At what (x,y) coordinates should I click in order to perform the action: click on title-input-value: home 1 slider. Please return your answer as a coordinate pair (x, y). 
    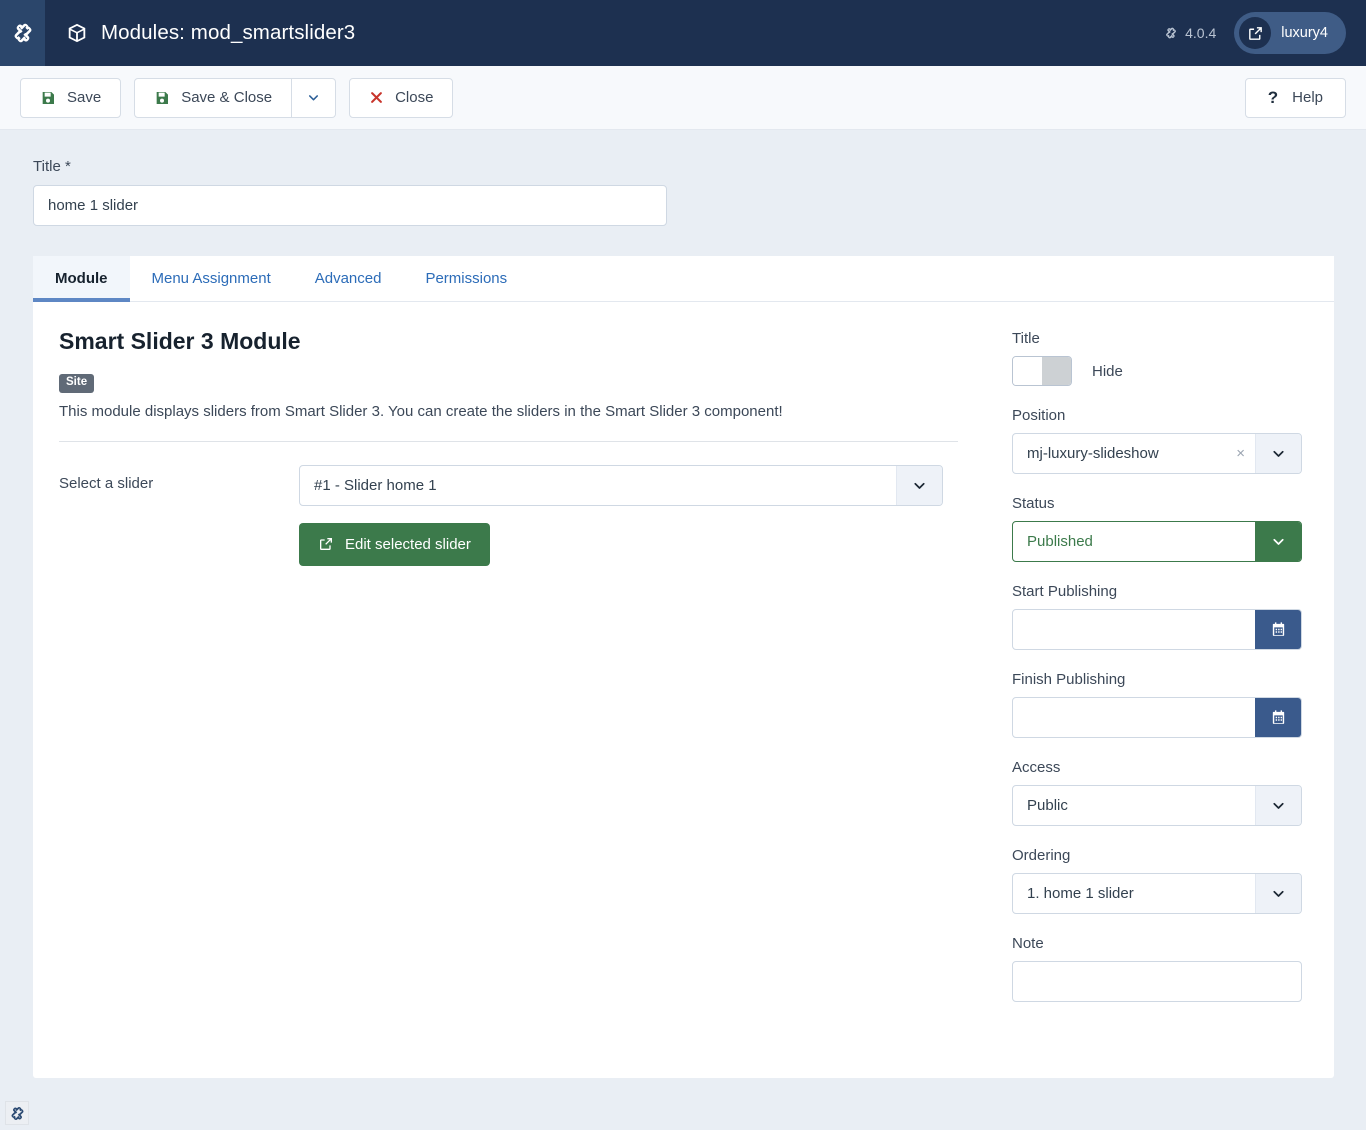
    Looking at the image, I should click on (93, 205).